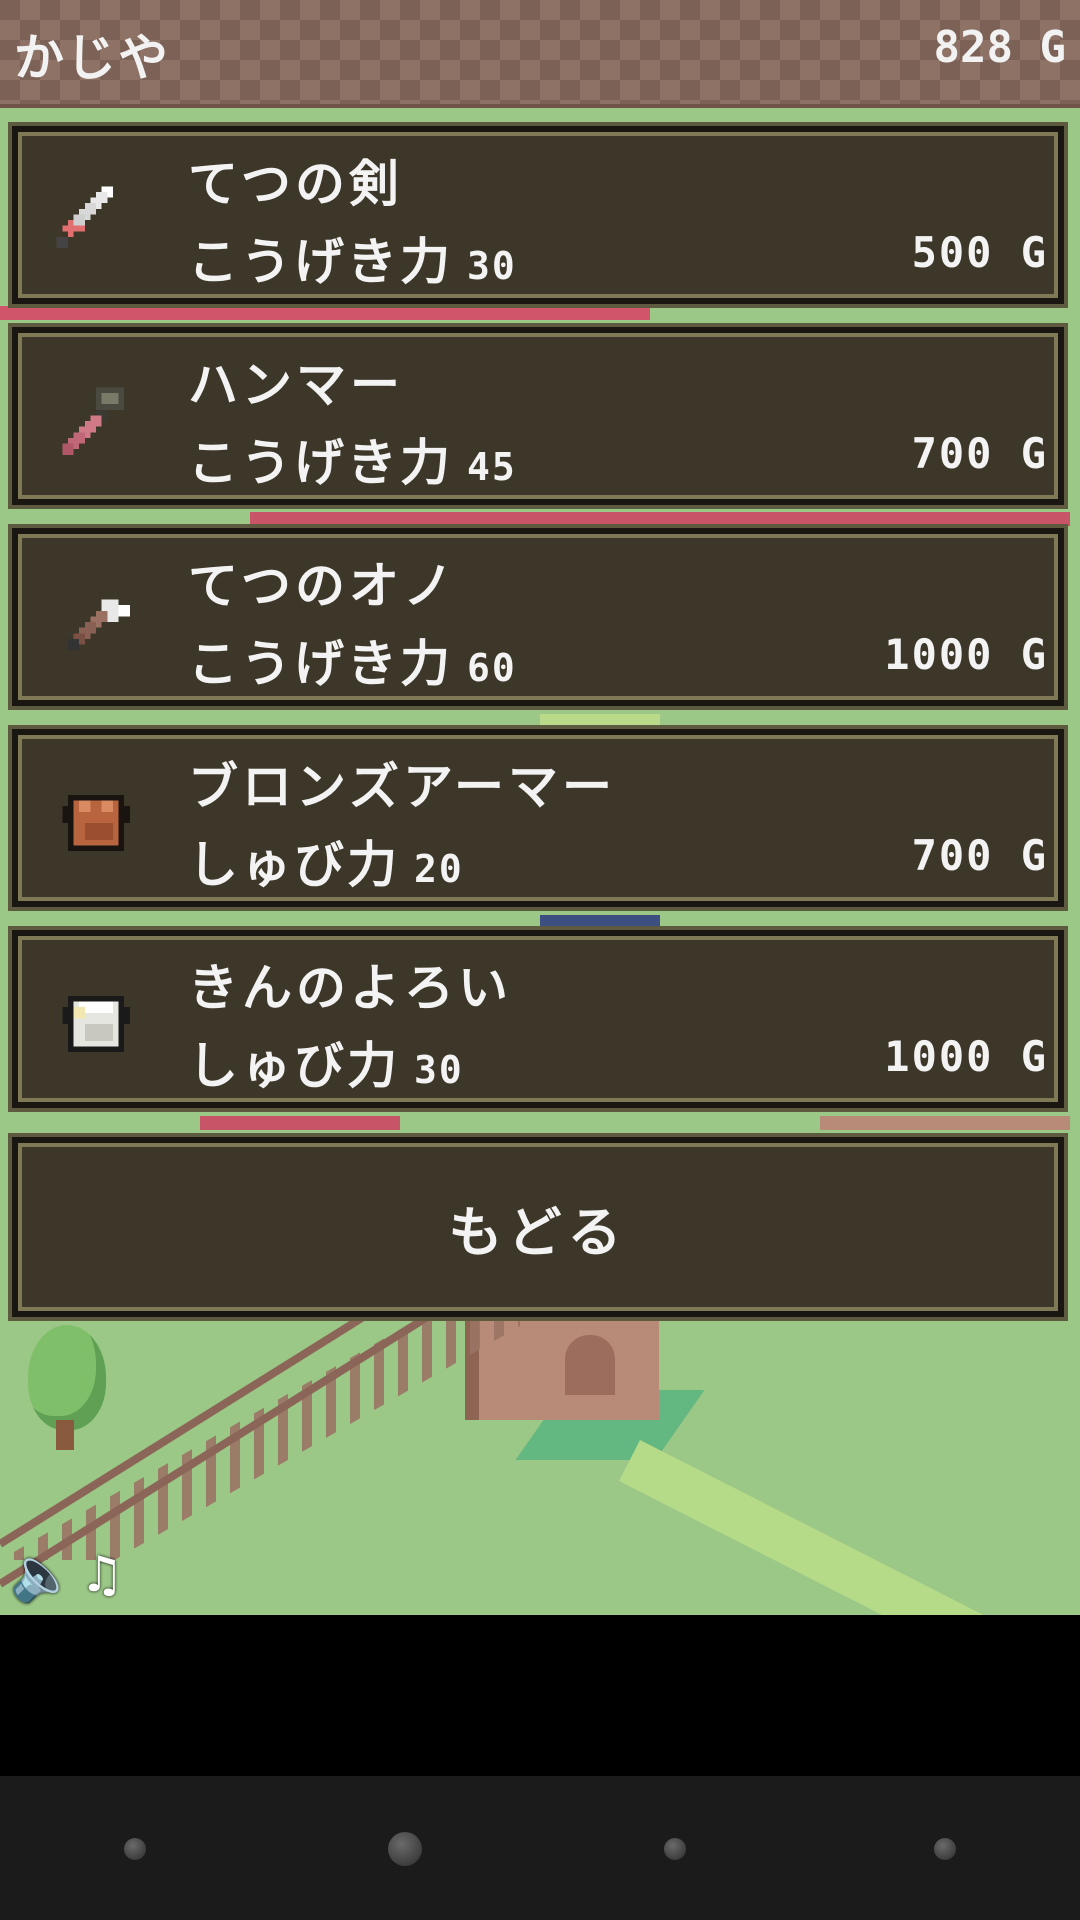 The width and height of the screenshot is (1080, 1920). What do you see at coordinates (96, 421) in the screenshot?
I see `hammer-icon` at bounding box center [96, 421].